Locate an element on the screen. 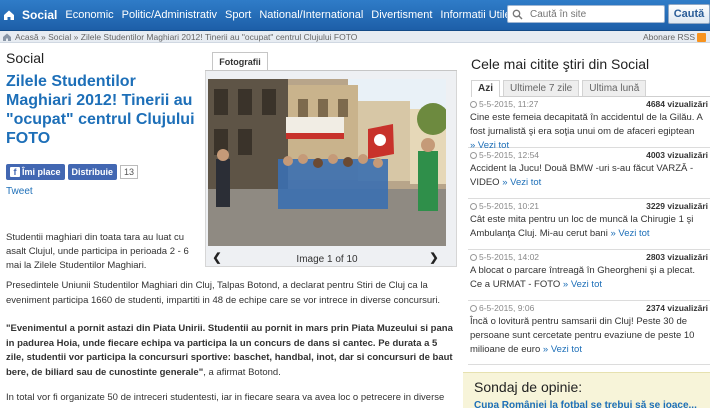 The width and height of the screenshot is (710, 408). news-date: 5-5-2015, 12:54 is located at coordinates (504, 155).